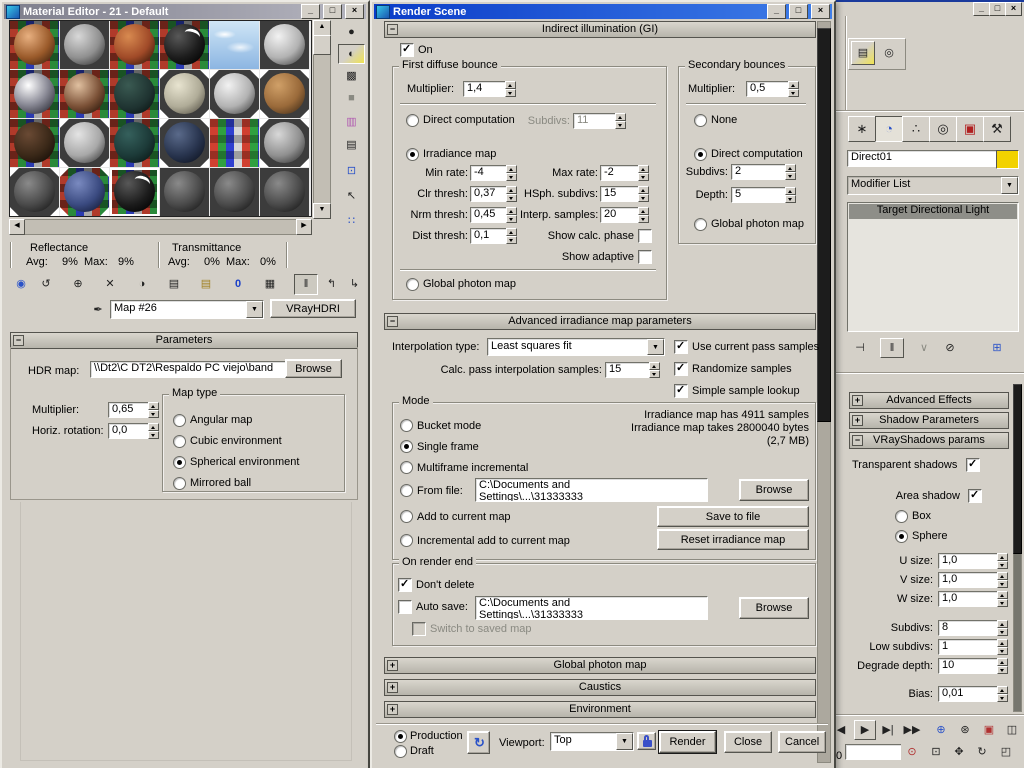 The image size is (1024, 768). Describe the element at coordinates (997, 348) in the screenshot. I see `configure-modifier-sets-icon: ⊞` at that location.